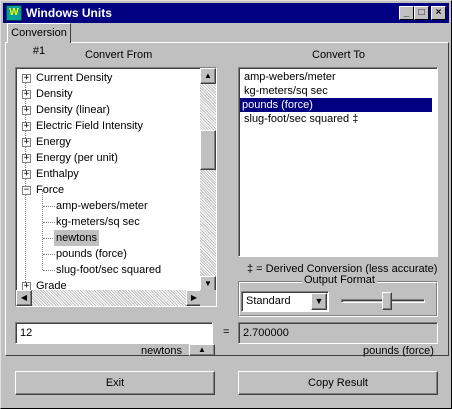 This screenshot has width=452, height=409. Describe the element at coordinates (438, 13) in the screenshot. I see `close-button: ×` at that location.